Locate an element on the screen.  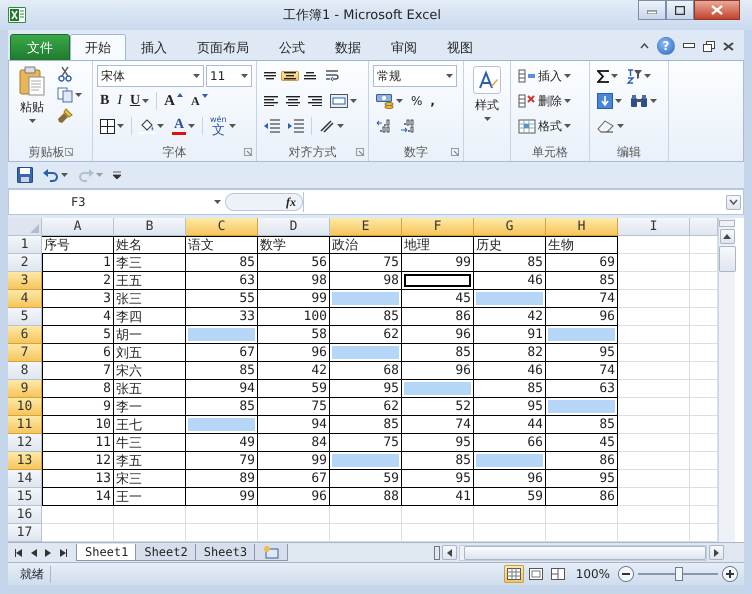
ribbon-tab: 公式 is located at coordinates (292, 47).